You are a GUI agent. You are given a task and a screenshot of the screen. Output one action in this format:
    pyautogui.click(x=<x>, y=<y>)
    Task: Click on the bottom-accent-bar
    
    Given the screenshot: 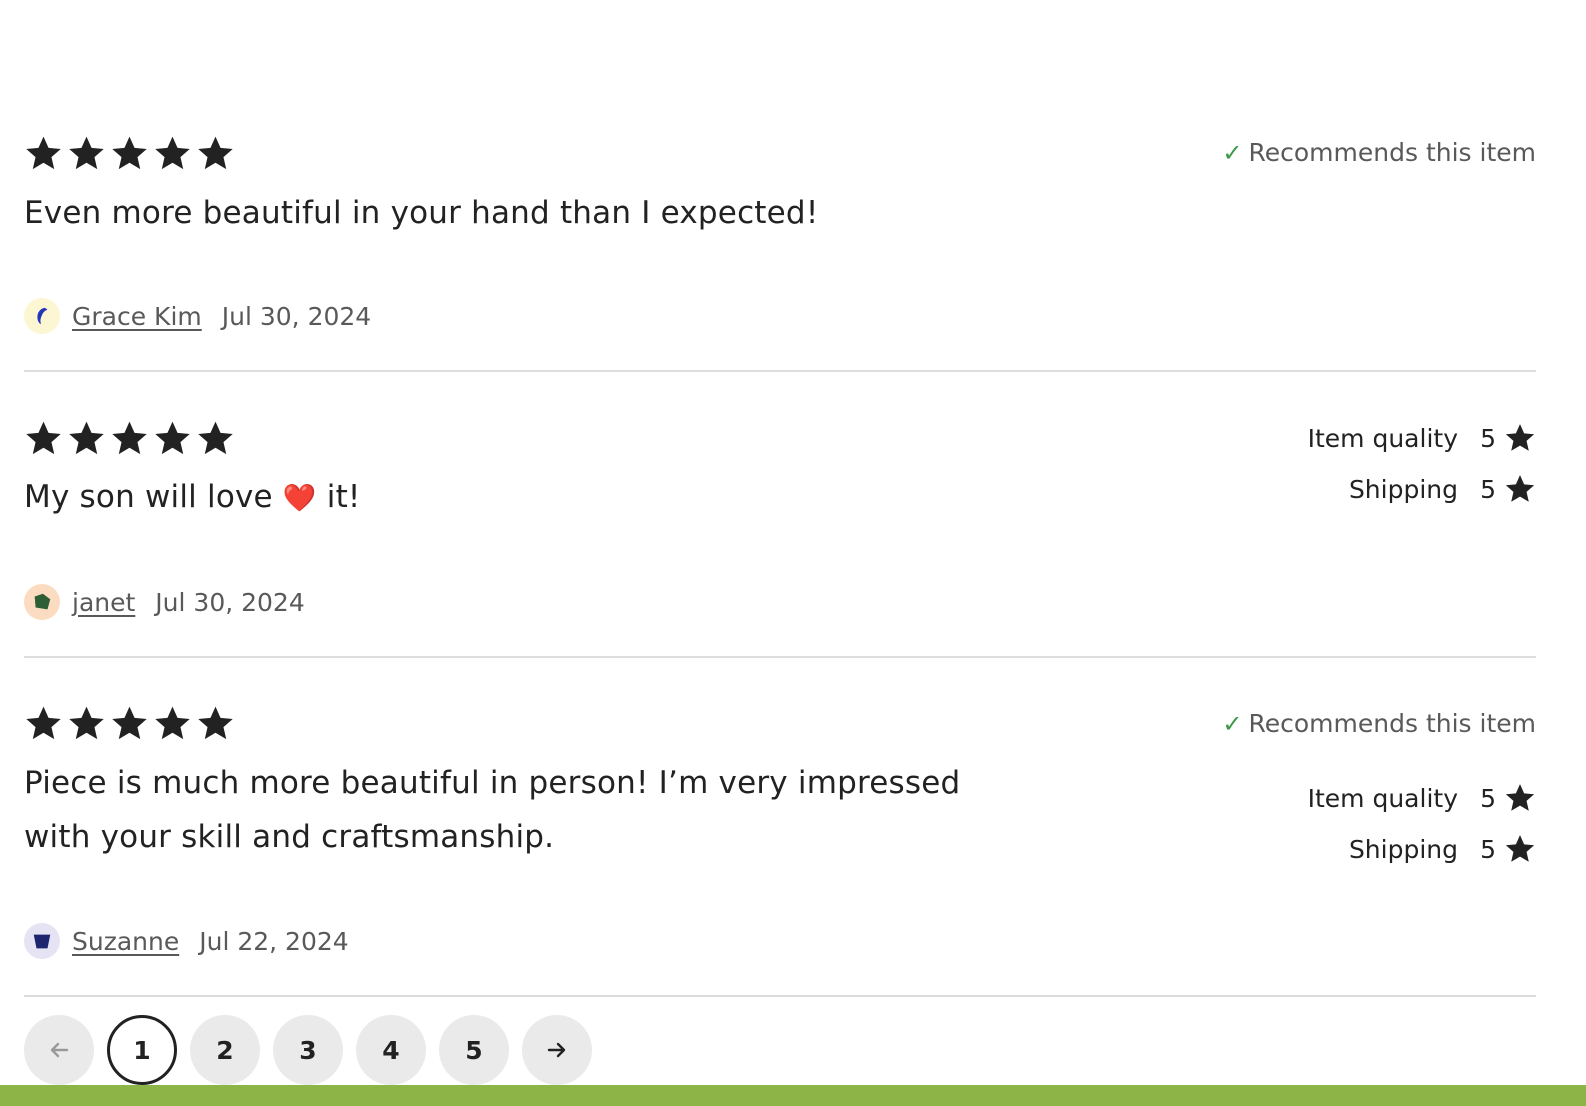 What is the action you would take?
    pyautogui.click(x=793, y=1095)
    